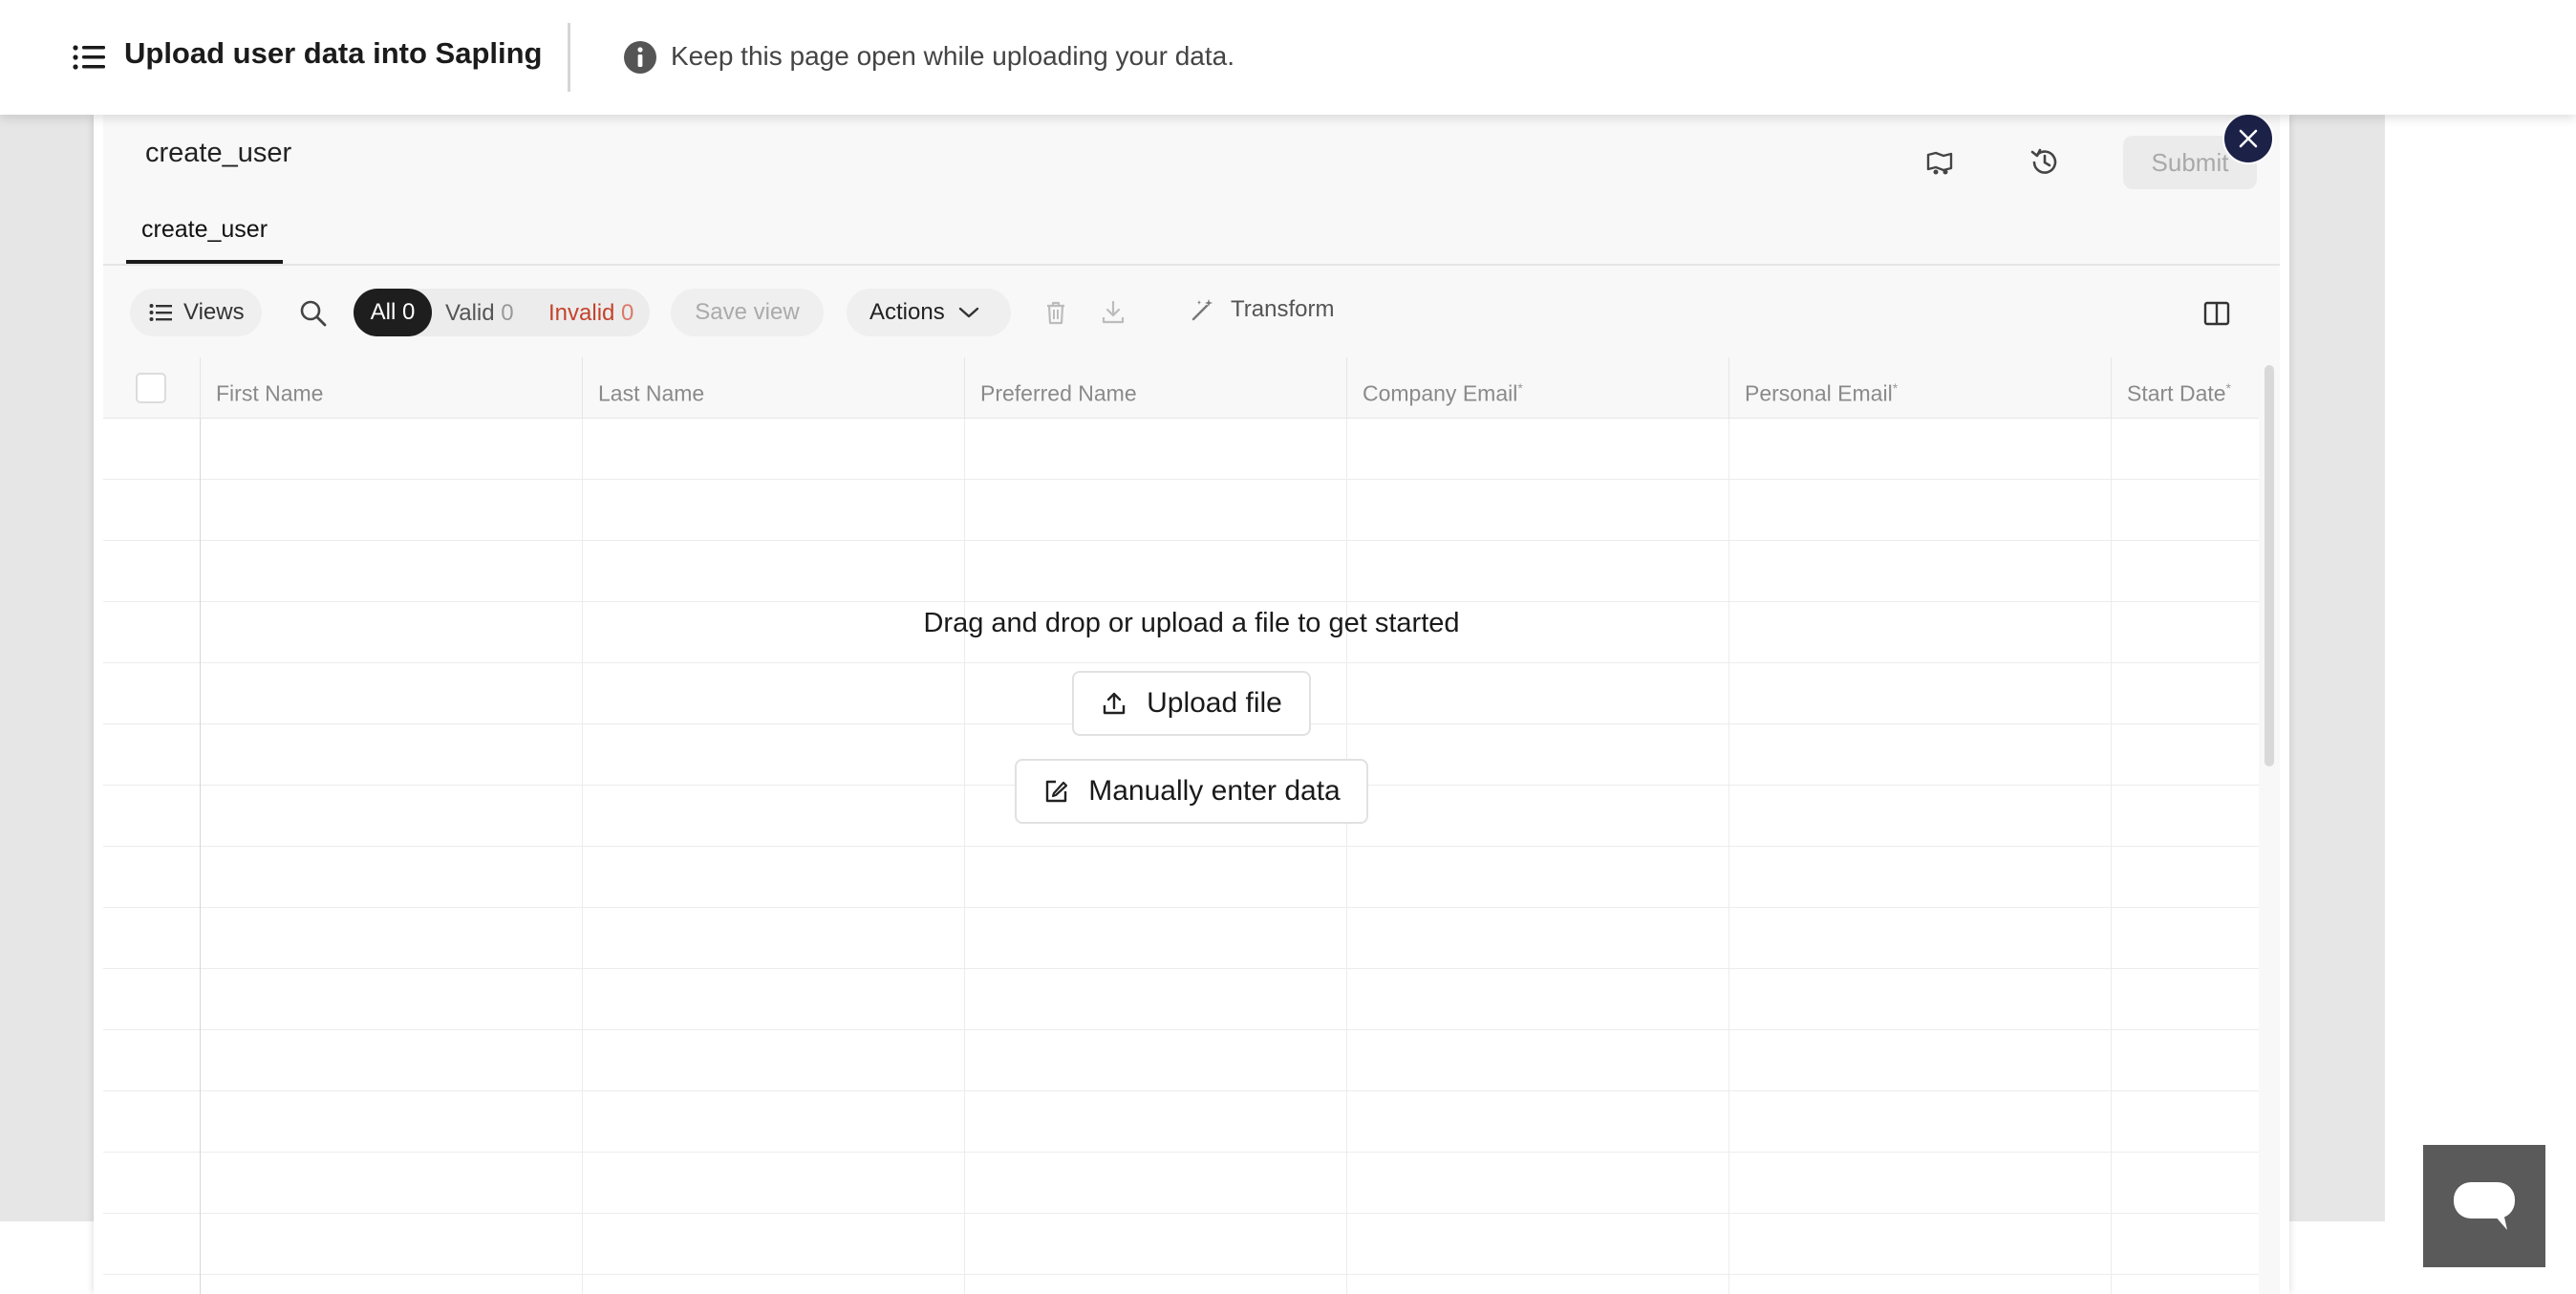 The width and height of the screenshot is (2576, 1294). What do you see at coordinates (1057, 791) in the screenshot?
I see `edit-icon` at bounding box center [1057, 791].